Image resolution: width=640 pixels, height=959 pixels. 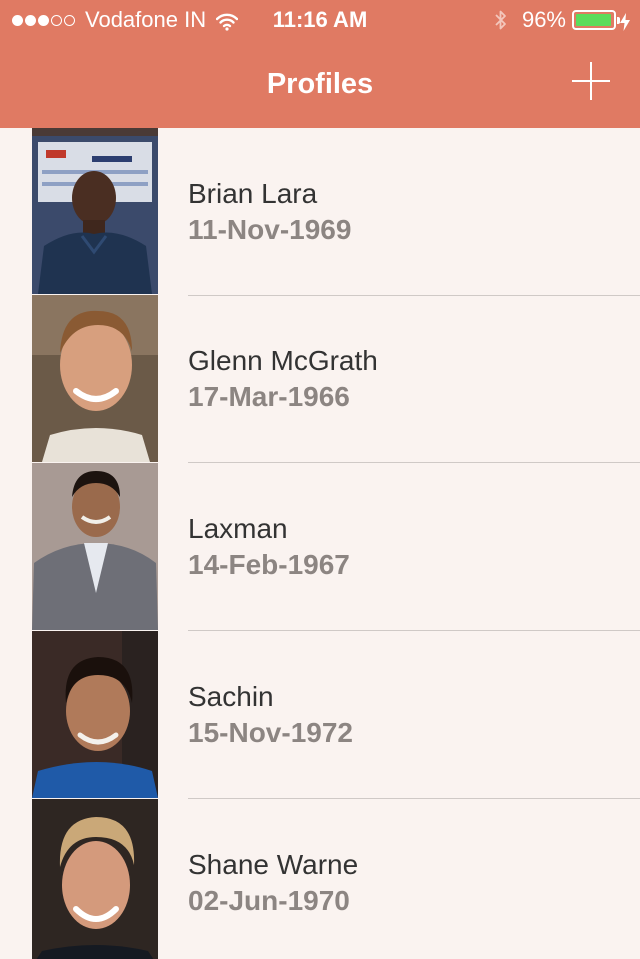 I want to click on navigation-header: Vodafone IN 11:16 AM 96% Profiles, so click(x=320, y=64).